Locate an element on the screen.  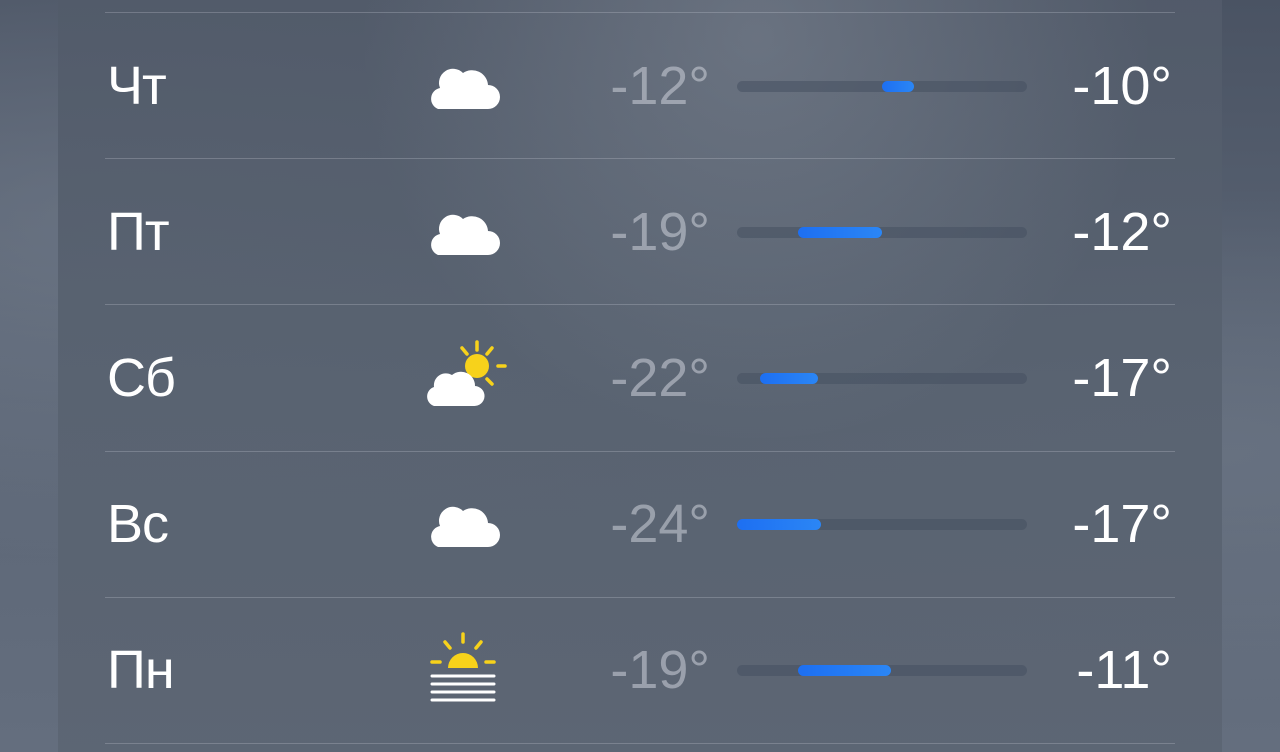
low-temp: -22° is located at coordinates (660, 378).